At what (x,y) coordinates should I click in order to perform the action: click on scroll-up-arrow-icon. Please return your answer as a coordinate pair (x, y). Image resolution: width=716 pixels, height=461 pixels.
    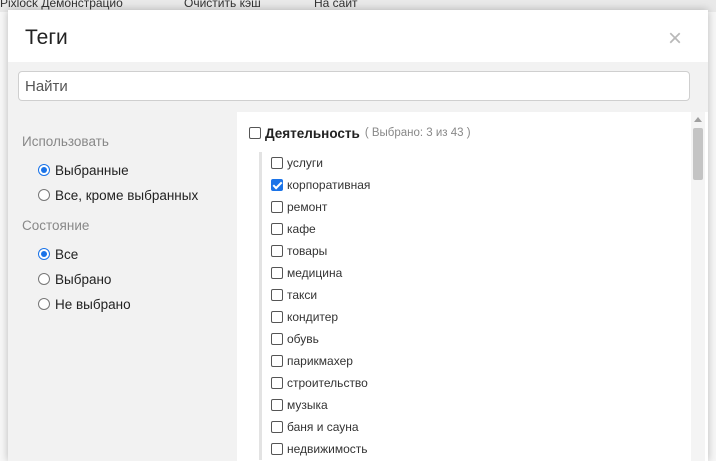
    Looking at the image, I should click on (698, 119).